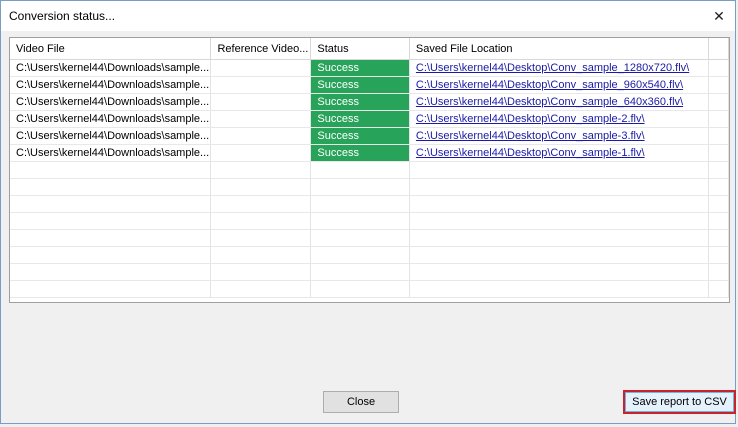 This screenshot has height=427, width=738. Describe the element at coordinates (719, 16) in the screenshot. I see `close-icon: ✕` at that location.